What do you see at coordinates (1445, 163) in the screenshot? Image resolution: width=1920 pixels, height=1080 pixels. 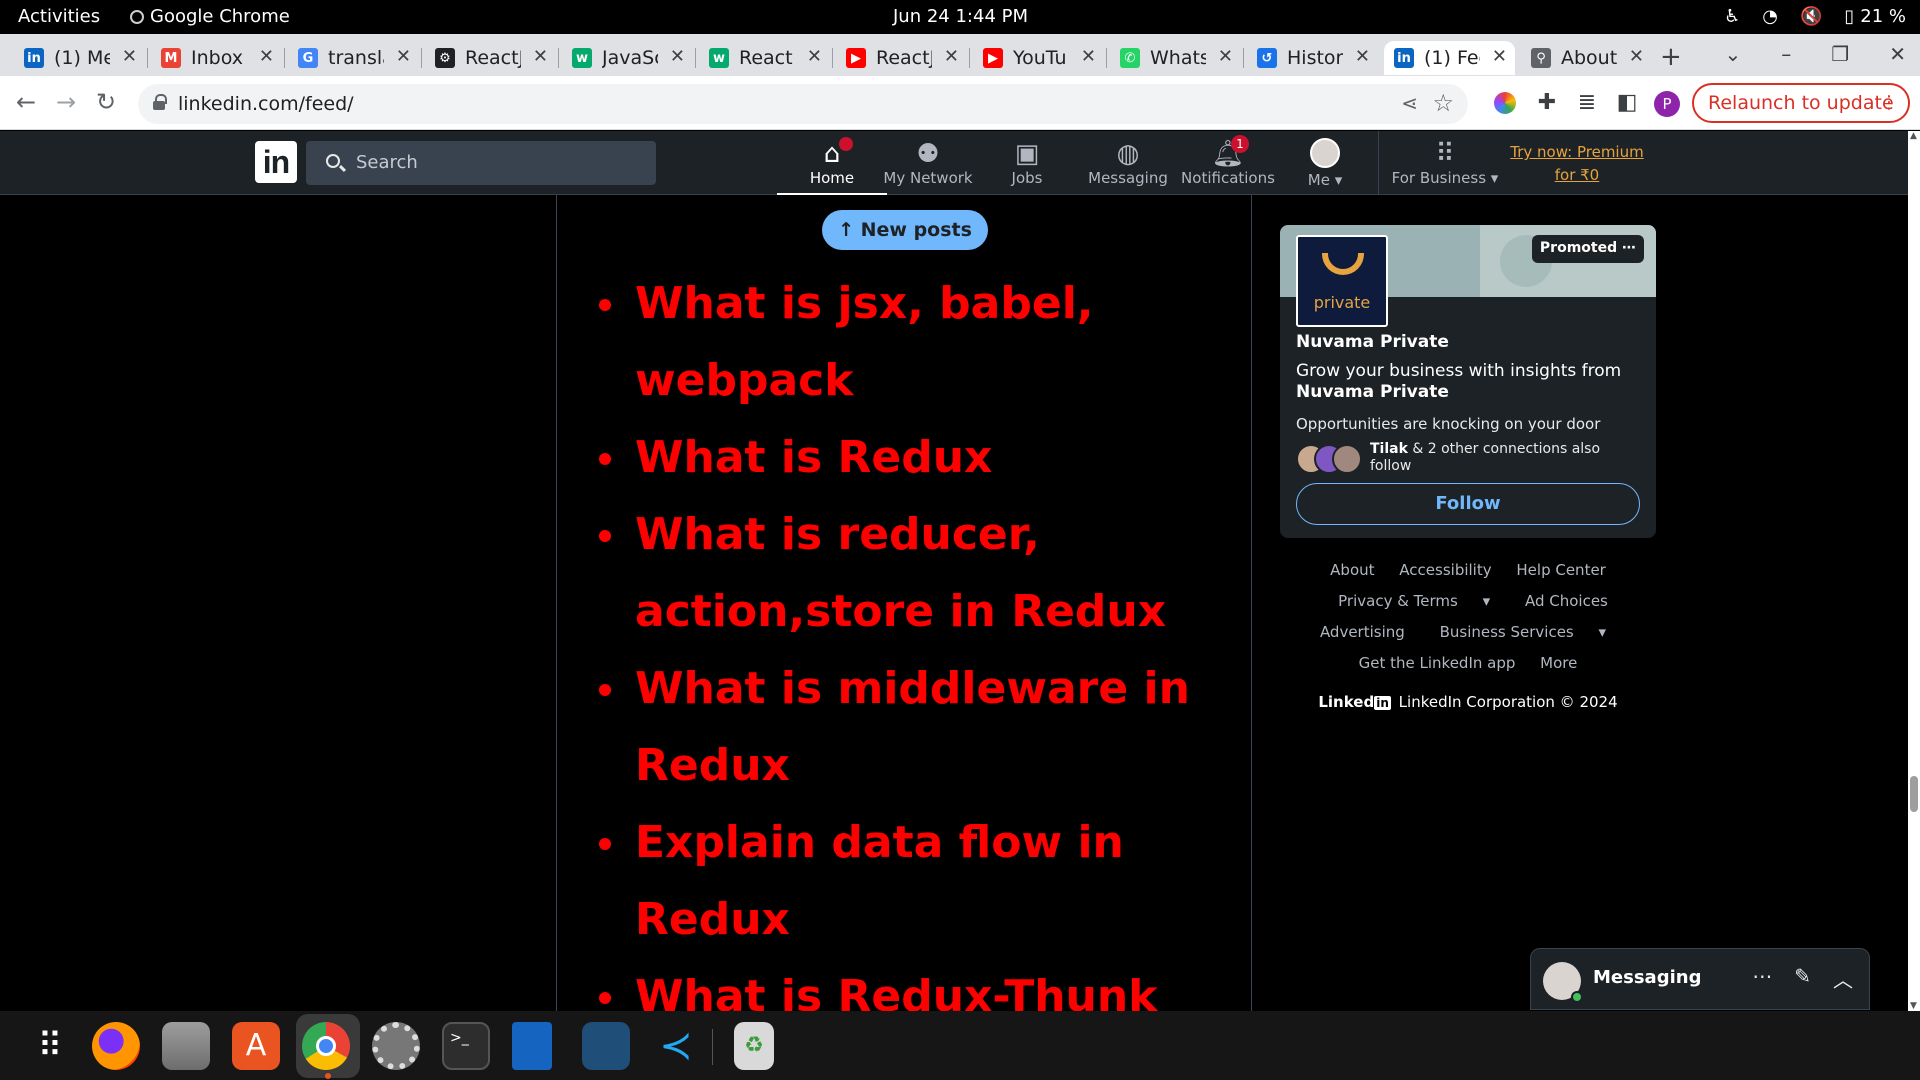 I see `nav-for-business: ⠿ For Business ▾` at bounding box center [1445, 163].